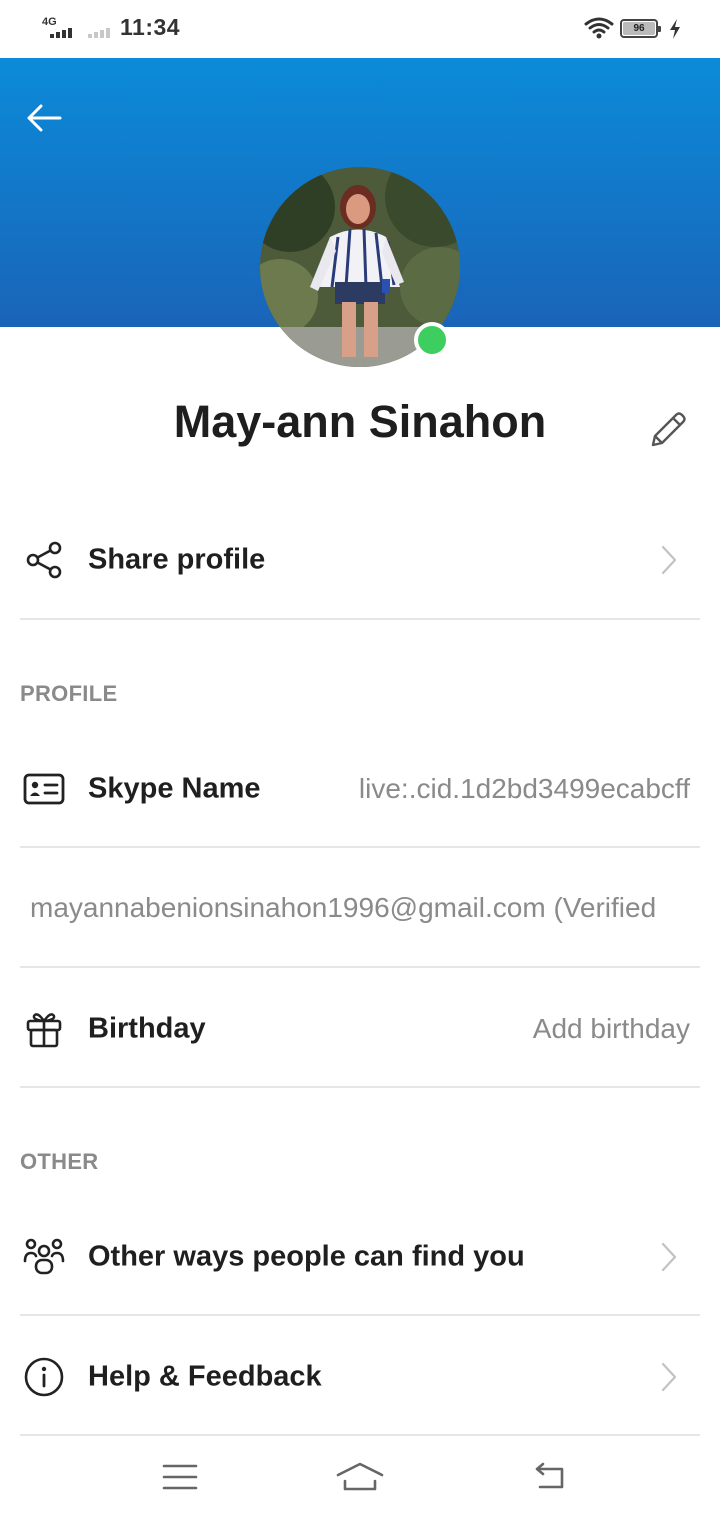  I want to click on share-icon, so click(44, 560).